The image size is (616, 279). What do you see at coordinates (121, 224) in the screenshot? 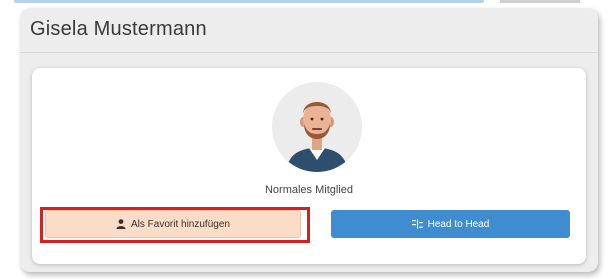
I see `user-icon` at bounding box center [121, 224].